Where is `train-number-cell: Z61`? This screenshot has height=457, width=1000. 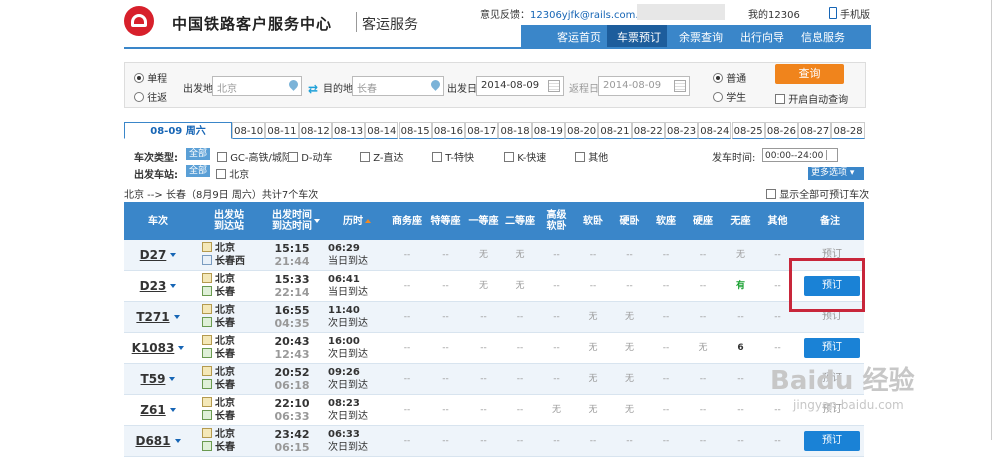
train-number-cell: Z61 is located at coordinates (158, 410).